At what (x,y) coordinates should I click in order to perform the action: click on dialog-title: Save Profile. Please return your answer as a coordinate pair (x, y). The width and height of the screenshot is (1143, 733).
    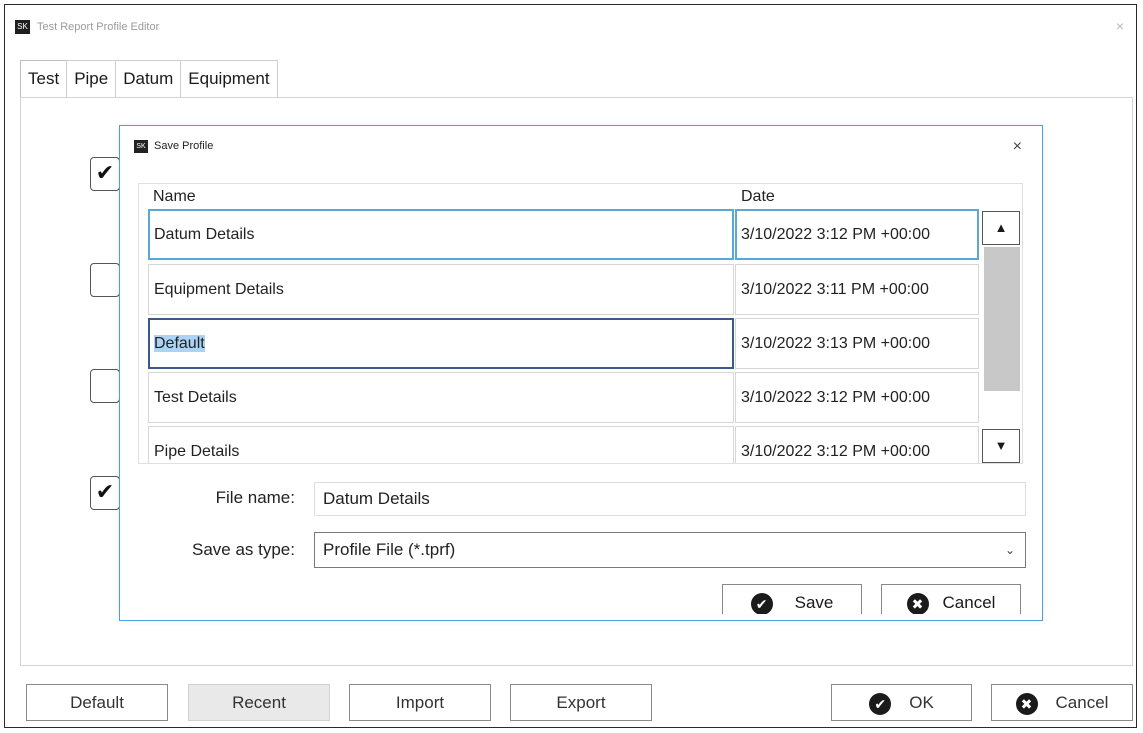
    Looking at the image, I should click on (184, 146).